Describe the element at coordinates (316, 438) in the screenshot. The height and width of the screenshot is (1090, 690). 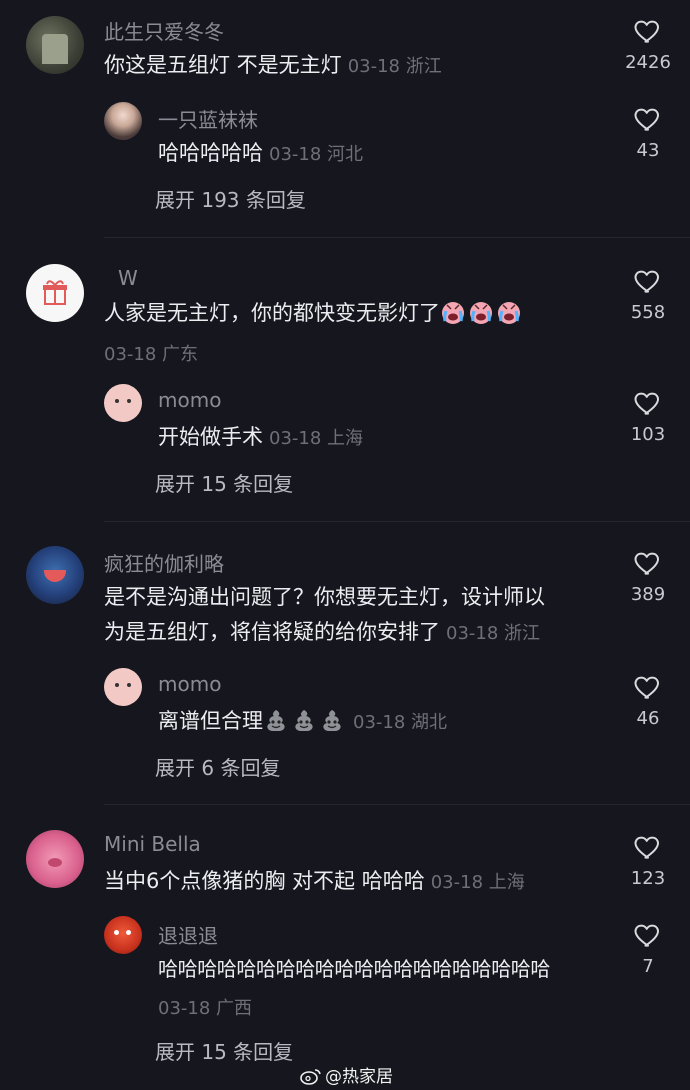
I see `reply-meta: 03-18 上海` at that location.